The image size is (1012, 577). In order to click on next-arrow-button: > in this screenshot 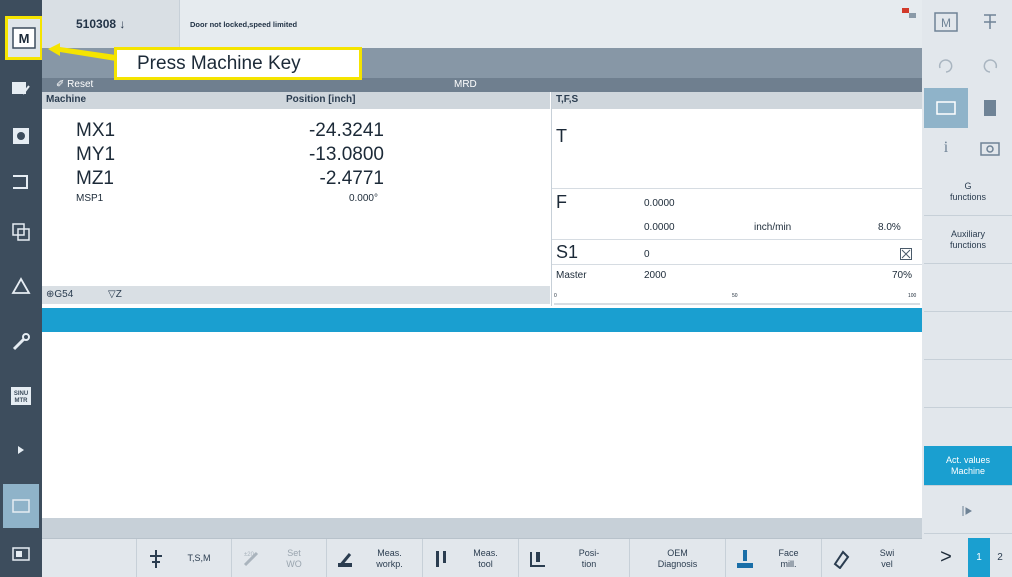, I will do `click(946, 557)`.